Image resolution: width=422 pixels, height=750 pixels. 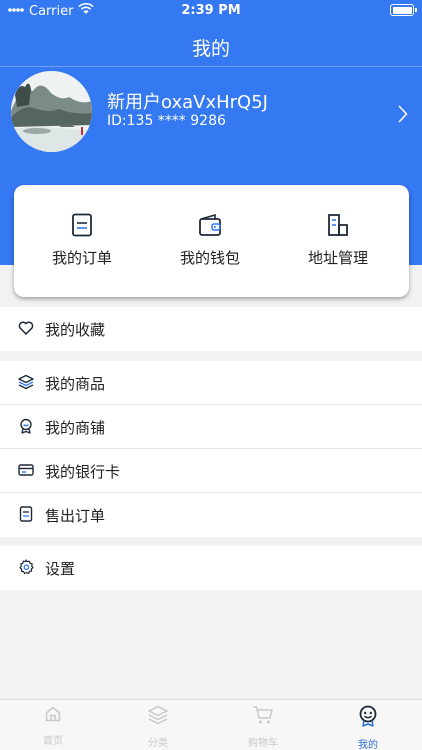 I want to click on tab-category: 分类, so click(x=158, y=727).